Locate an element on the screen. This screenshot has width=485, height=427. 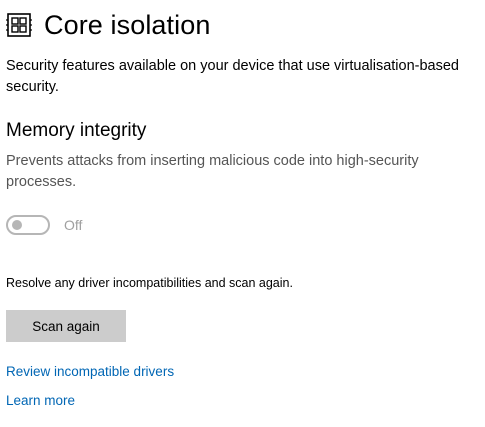
page-title: Core isolation is located at coordinates (127, 25).